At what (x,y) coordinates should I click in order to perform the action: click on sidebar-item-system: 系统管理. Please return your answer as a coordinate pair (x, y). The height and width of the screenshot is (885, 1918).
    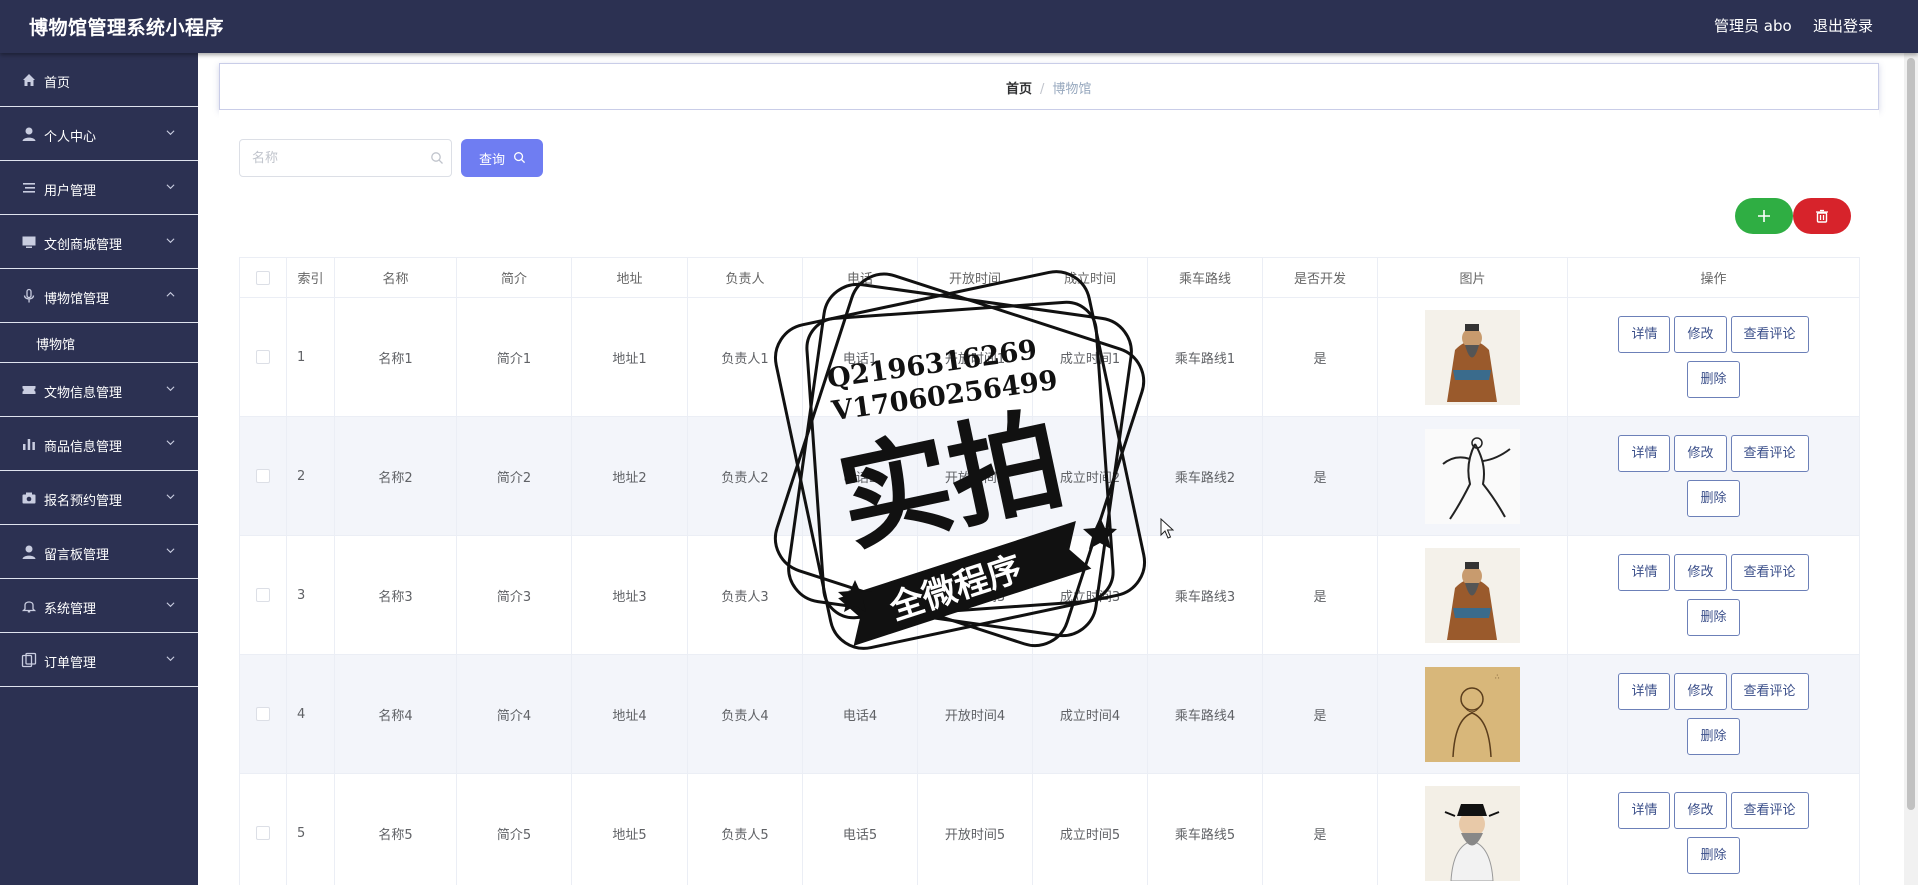
    Looking at the image, I should click on (99, 606).